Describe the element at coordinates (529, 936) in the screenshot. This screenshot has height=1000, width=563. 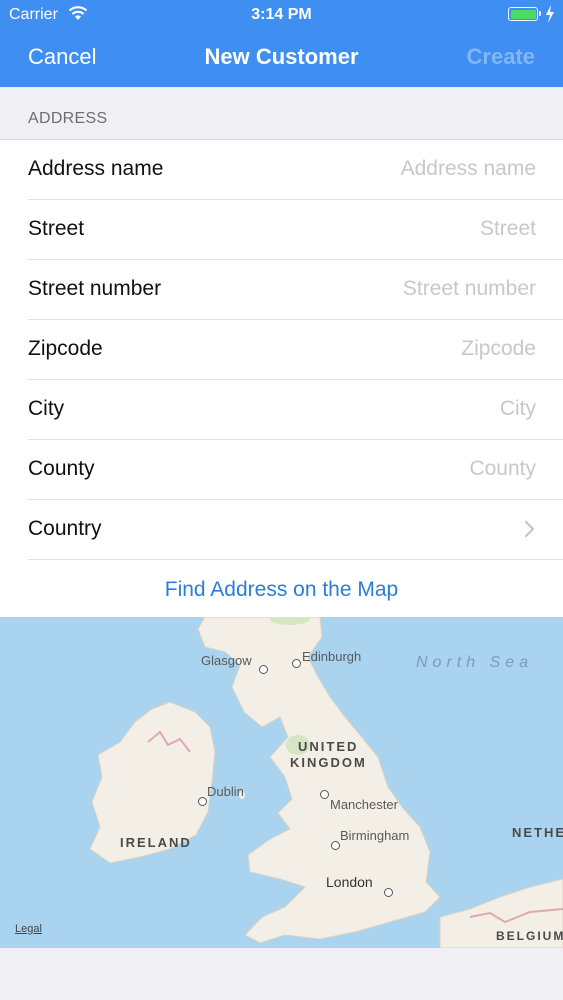
I see `map-country-belgium: BELGIUM` at that location.